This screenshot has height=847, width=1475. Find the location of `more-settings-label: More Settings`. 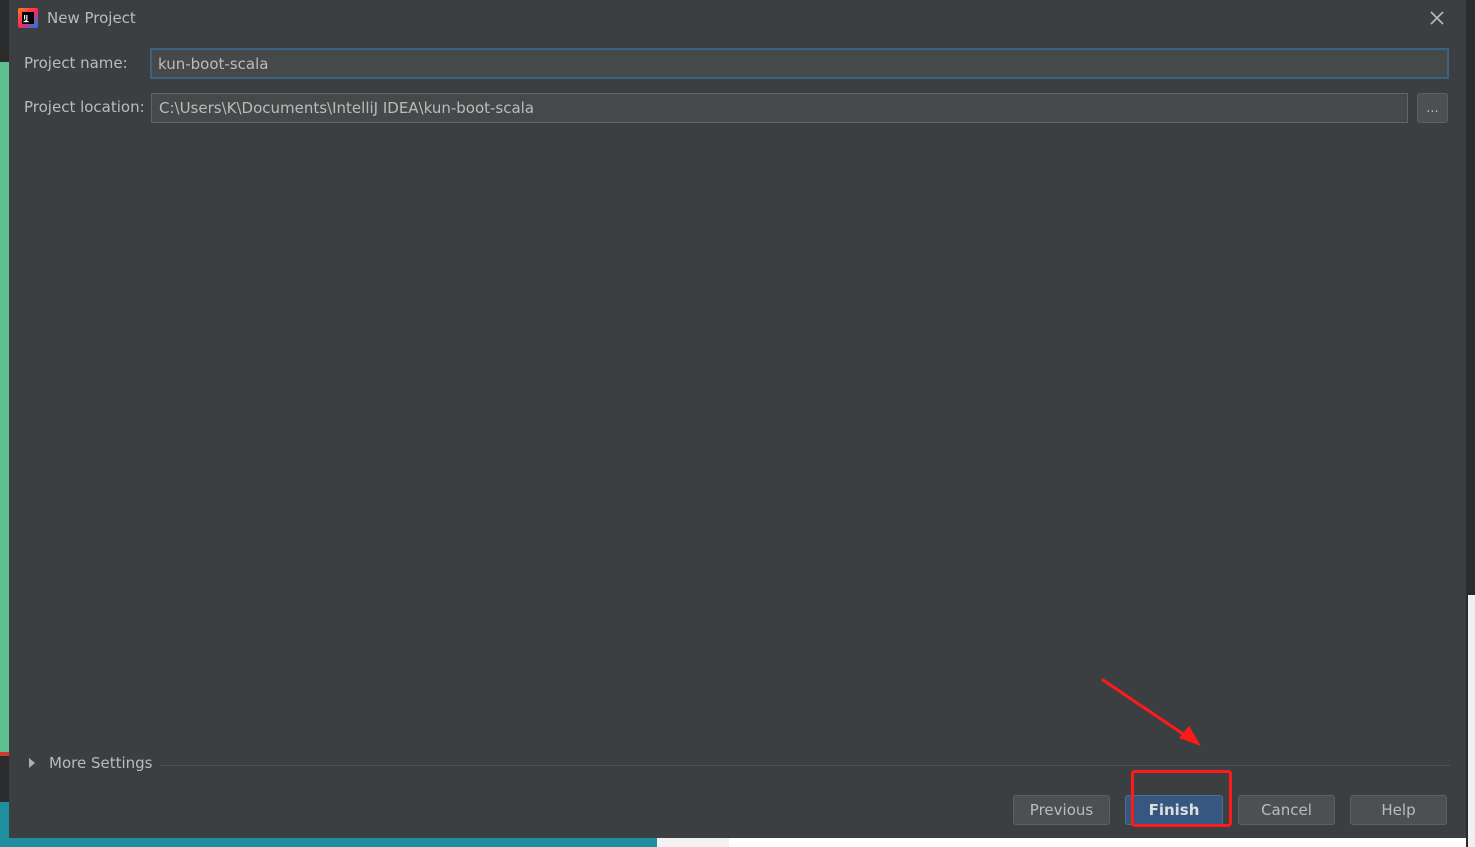

more-settings-label: More Settings is located at coordinates (101, 763).